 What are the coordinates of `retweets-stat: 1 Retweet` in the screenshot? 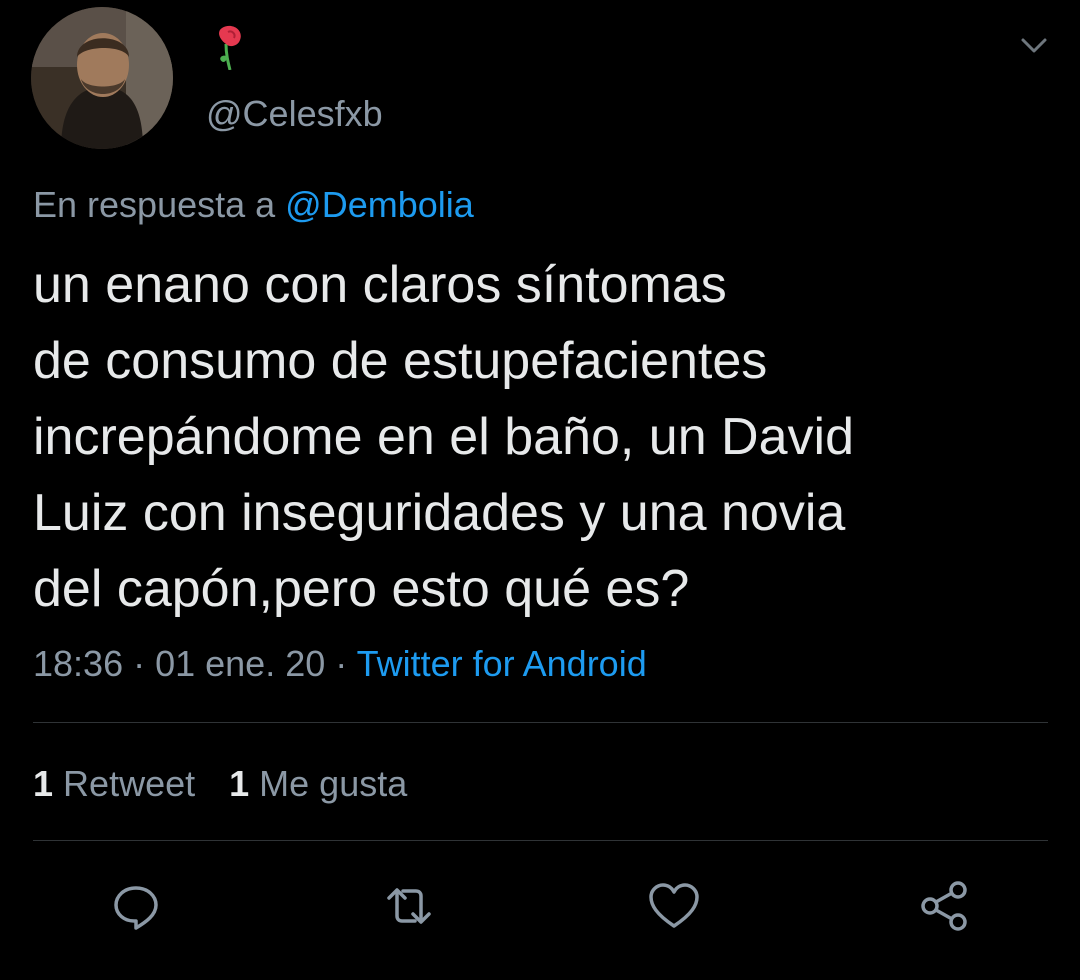 It's located at (114, 784).